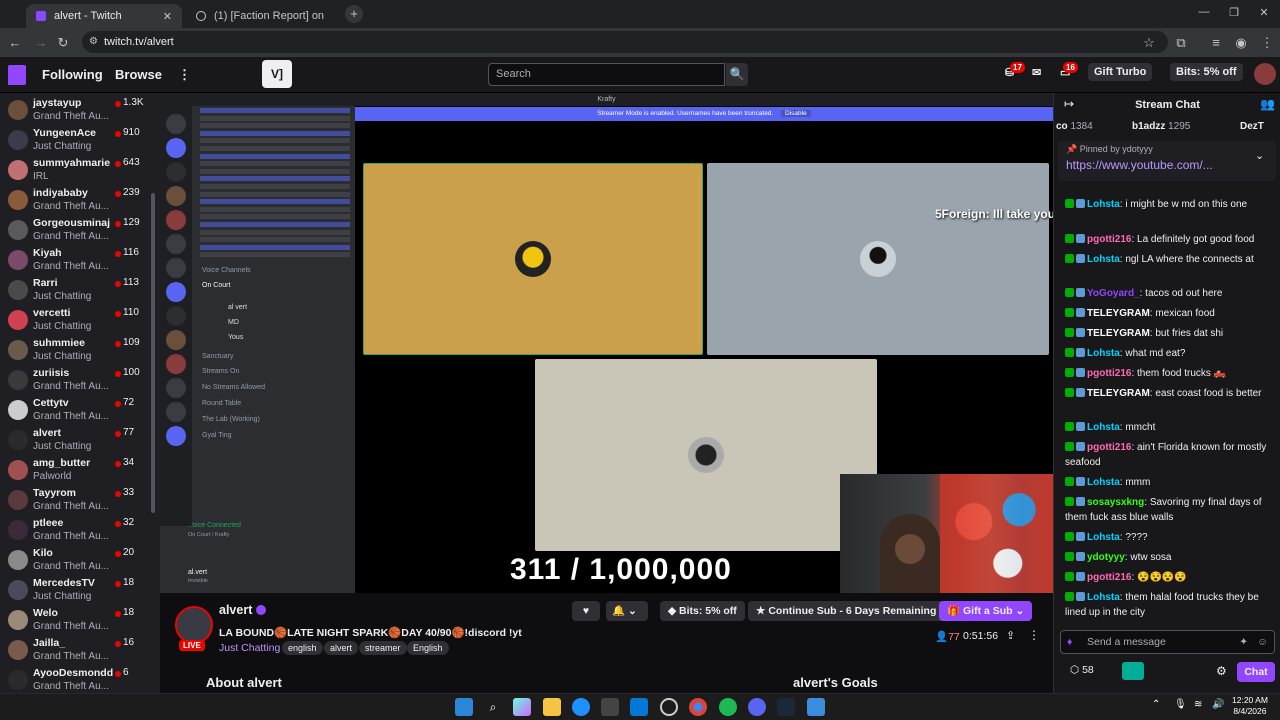 The width and height of the screenshot is (1280, 720). What do you see at coordinates (464, 707) in the screenshot?
I see `start-icon` at bounding box center [464, 707].